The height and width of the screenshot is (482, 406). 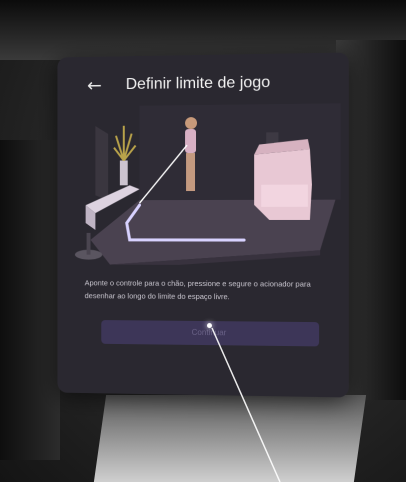 I want to click on tv-icon, so click(x=102, y=163).